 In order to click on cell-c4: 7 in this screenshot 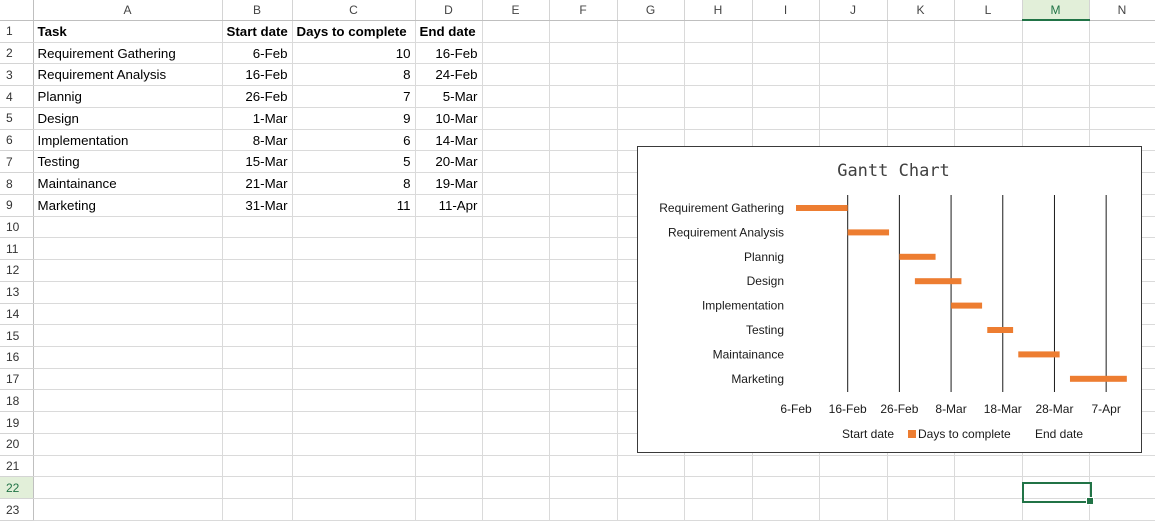, I will do `click(354, 96)`.